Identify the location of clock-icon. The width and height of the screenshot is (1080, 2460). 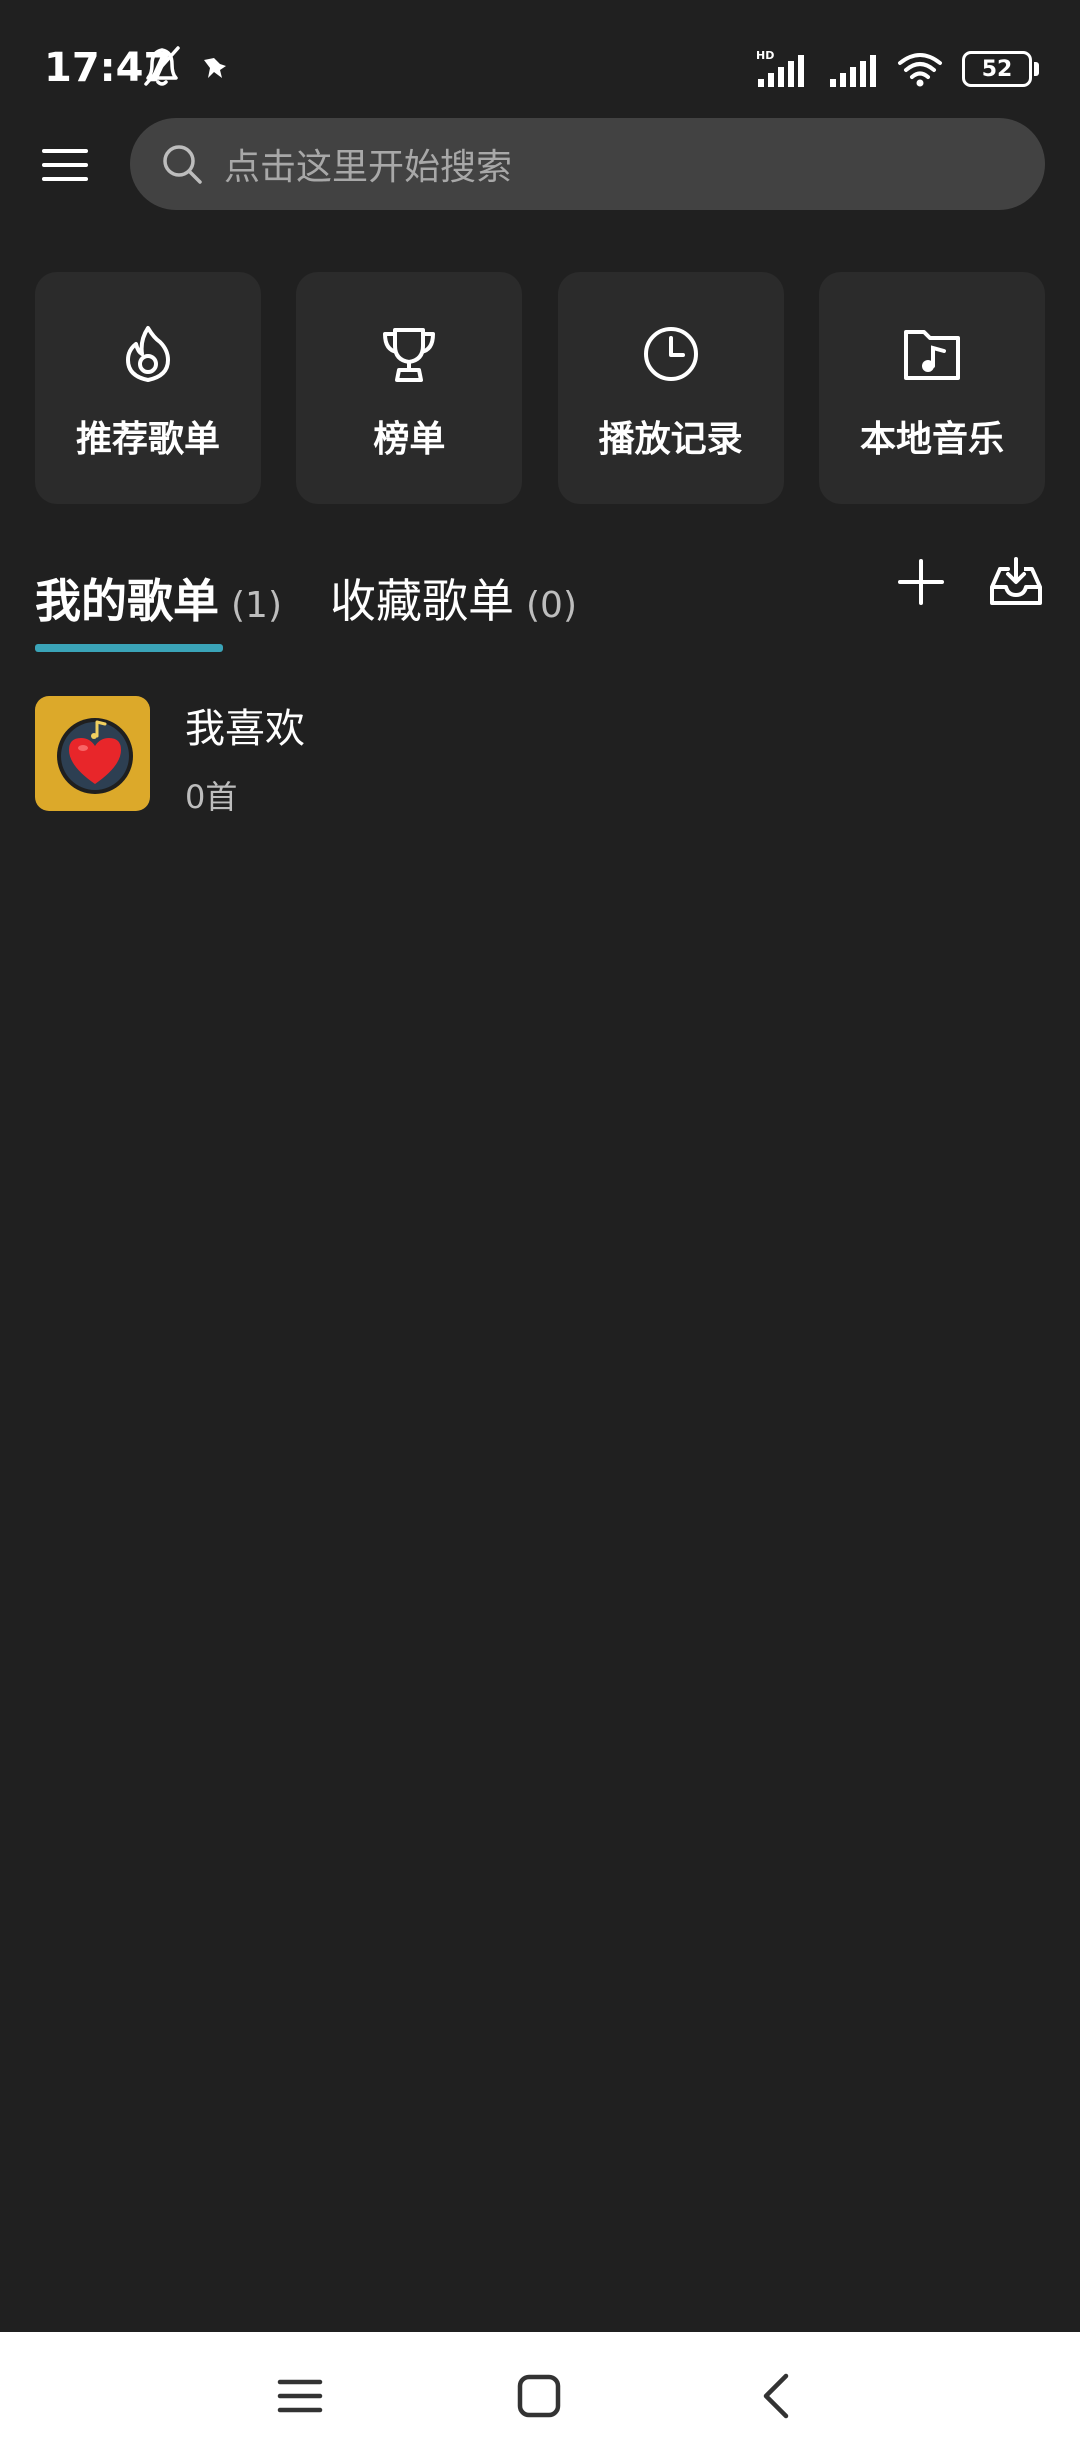
(670, 354).